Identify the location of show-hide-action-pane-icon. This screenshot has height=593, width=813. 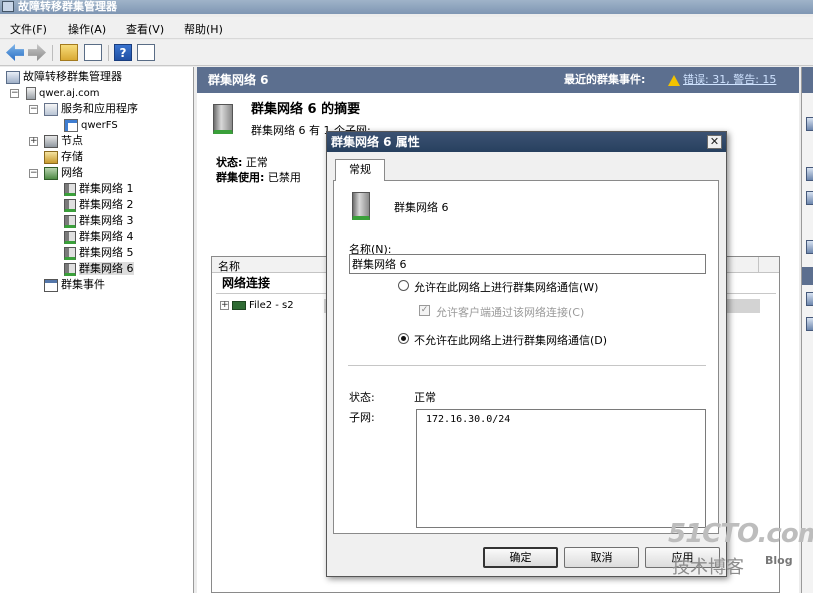
(146, 52).